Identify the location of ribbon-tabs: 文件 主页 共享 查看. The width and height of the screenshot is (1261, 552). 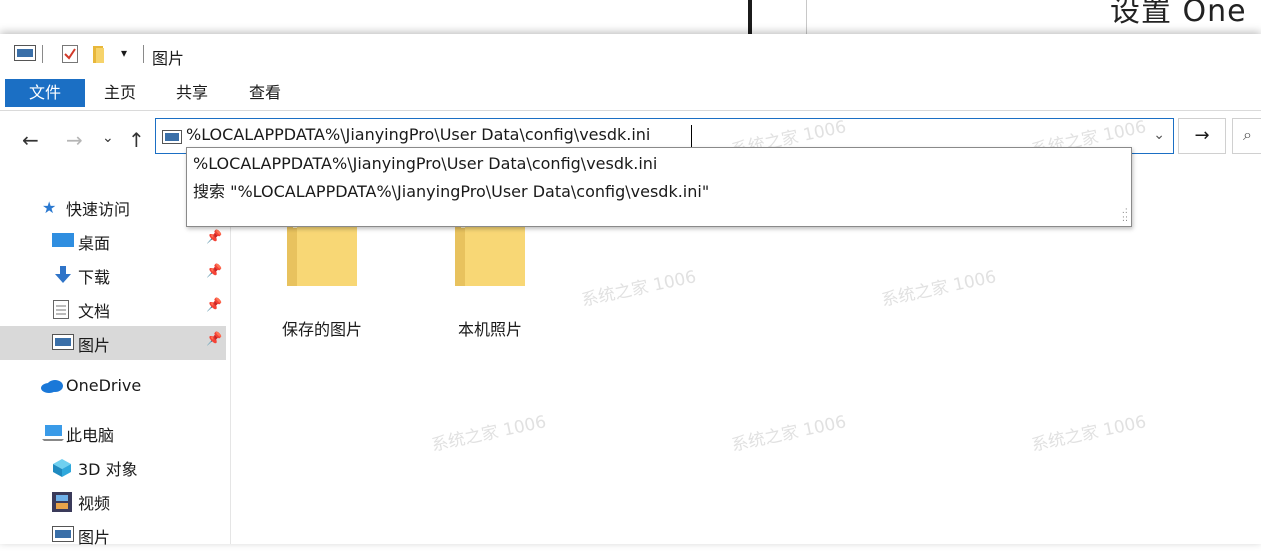
(630, 92).